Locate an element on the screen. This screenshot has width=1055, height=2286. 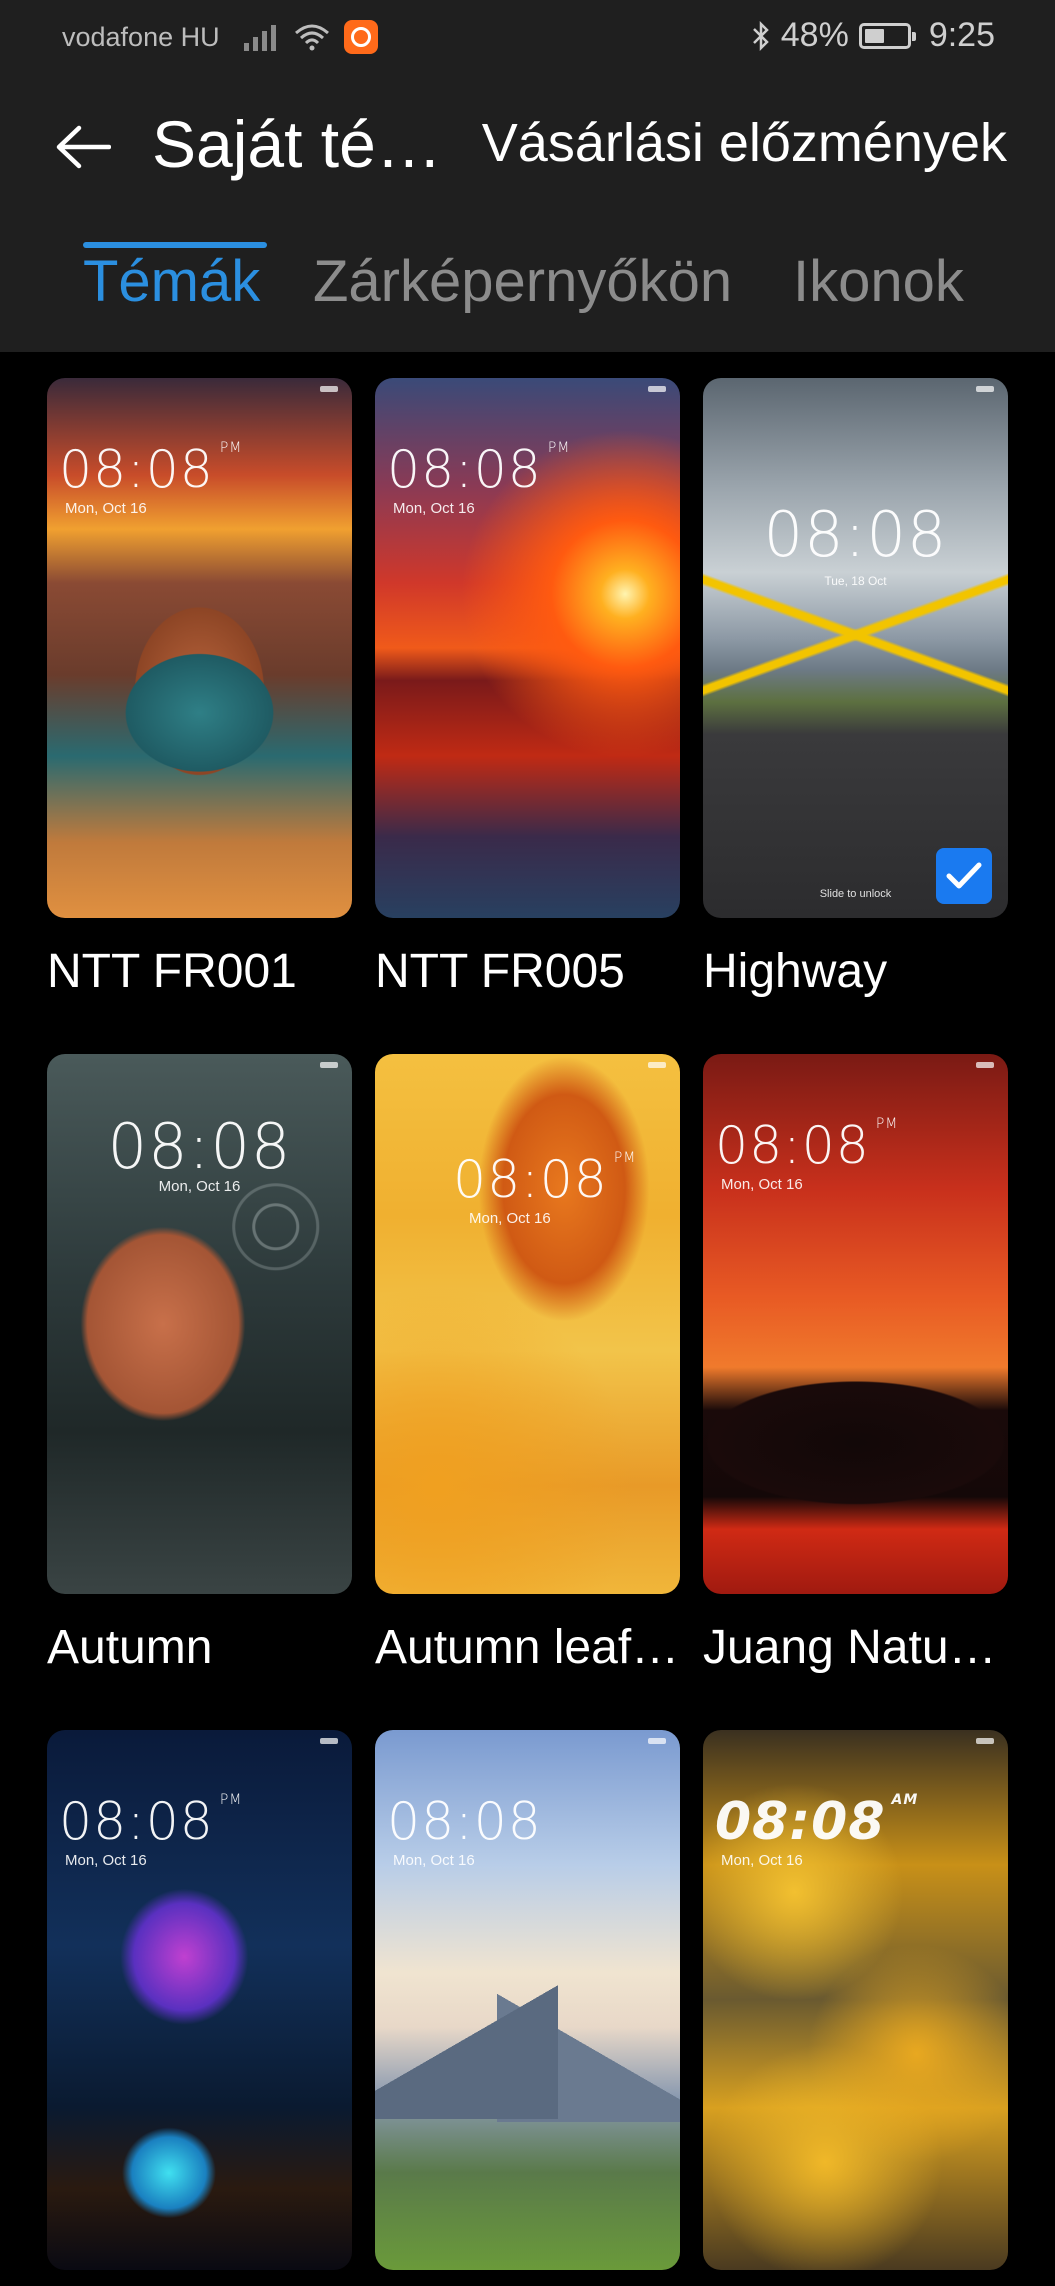
theme-card-ntt-fr005: 08:08 PM Mon, Oct 16 NTT FR005 is located at coordinates (527, 688).